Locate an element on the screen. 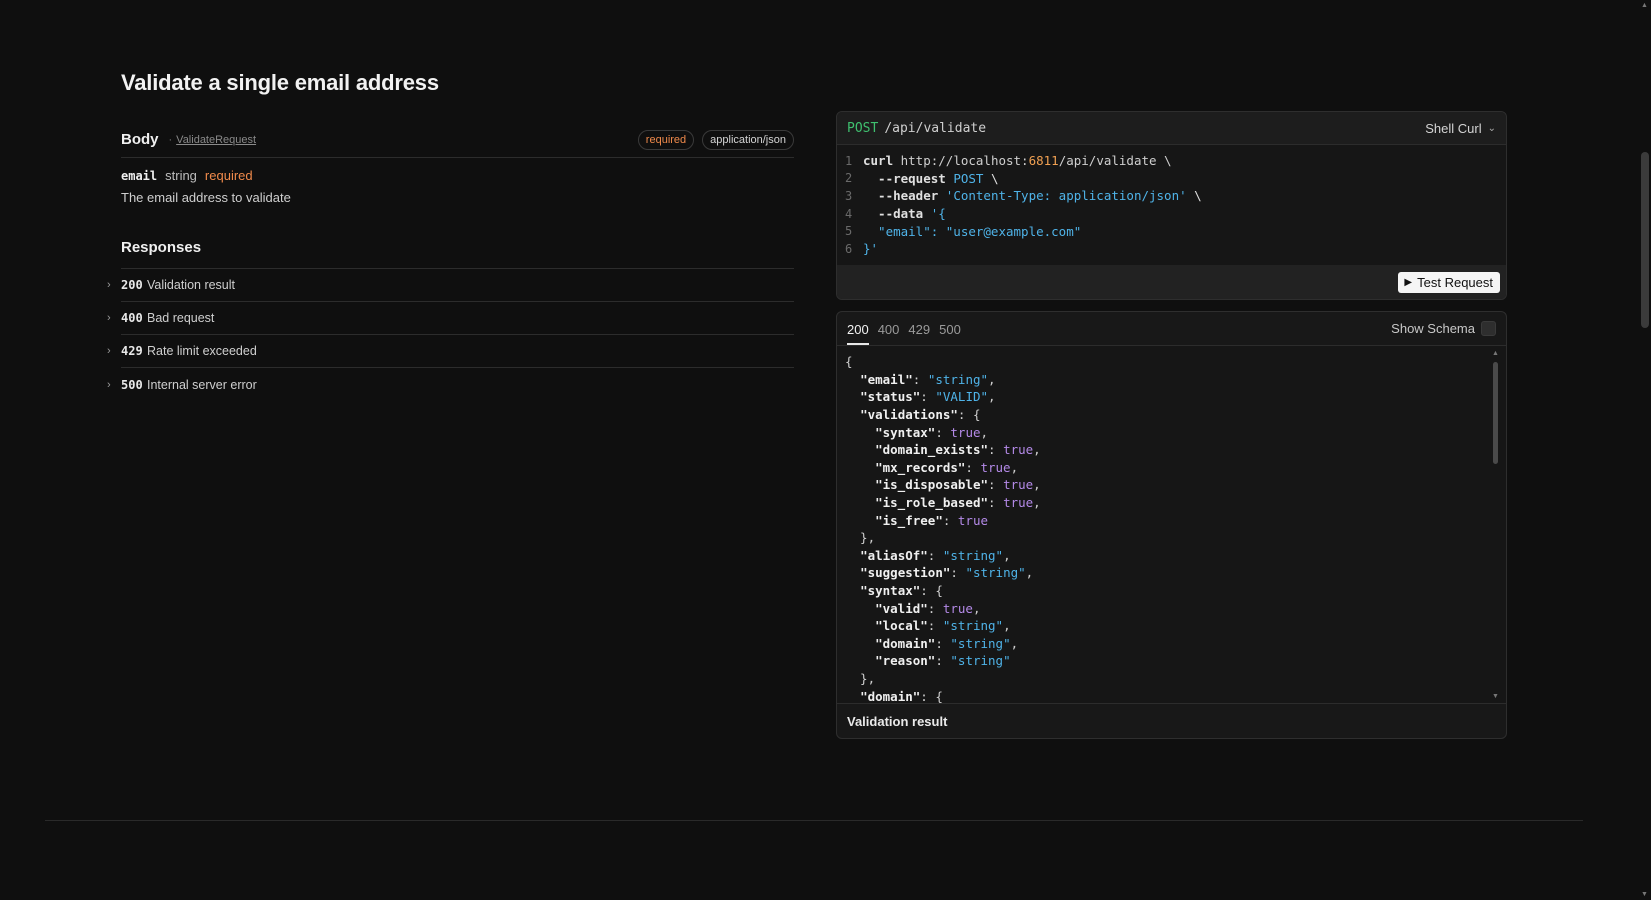  window-scrollbar-thumb is located at coordinates (1645, 240).